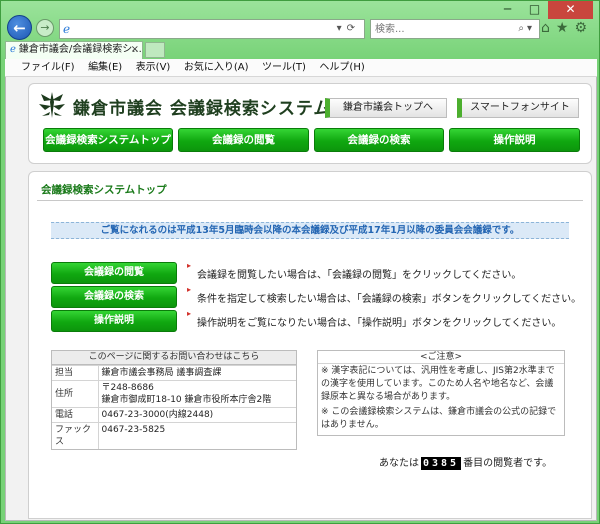 This screenshot has width=600, height=524. I want to click on table-row: 担当 鎌倉市議会事務局 議事調査課, so click(174, 373).